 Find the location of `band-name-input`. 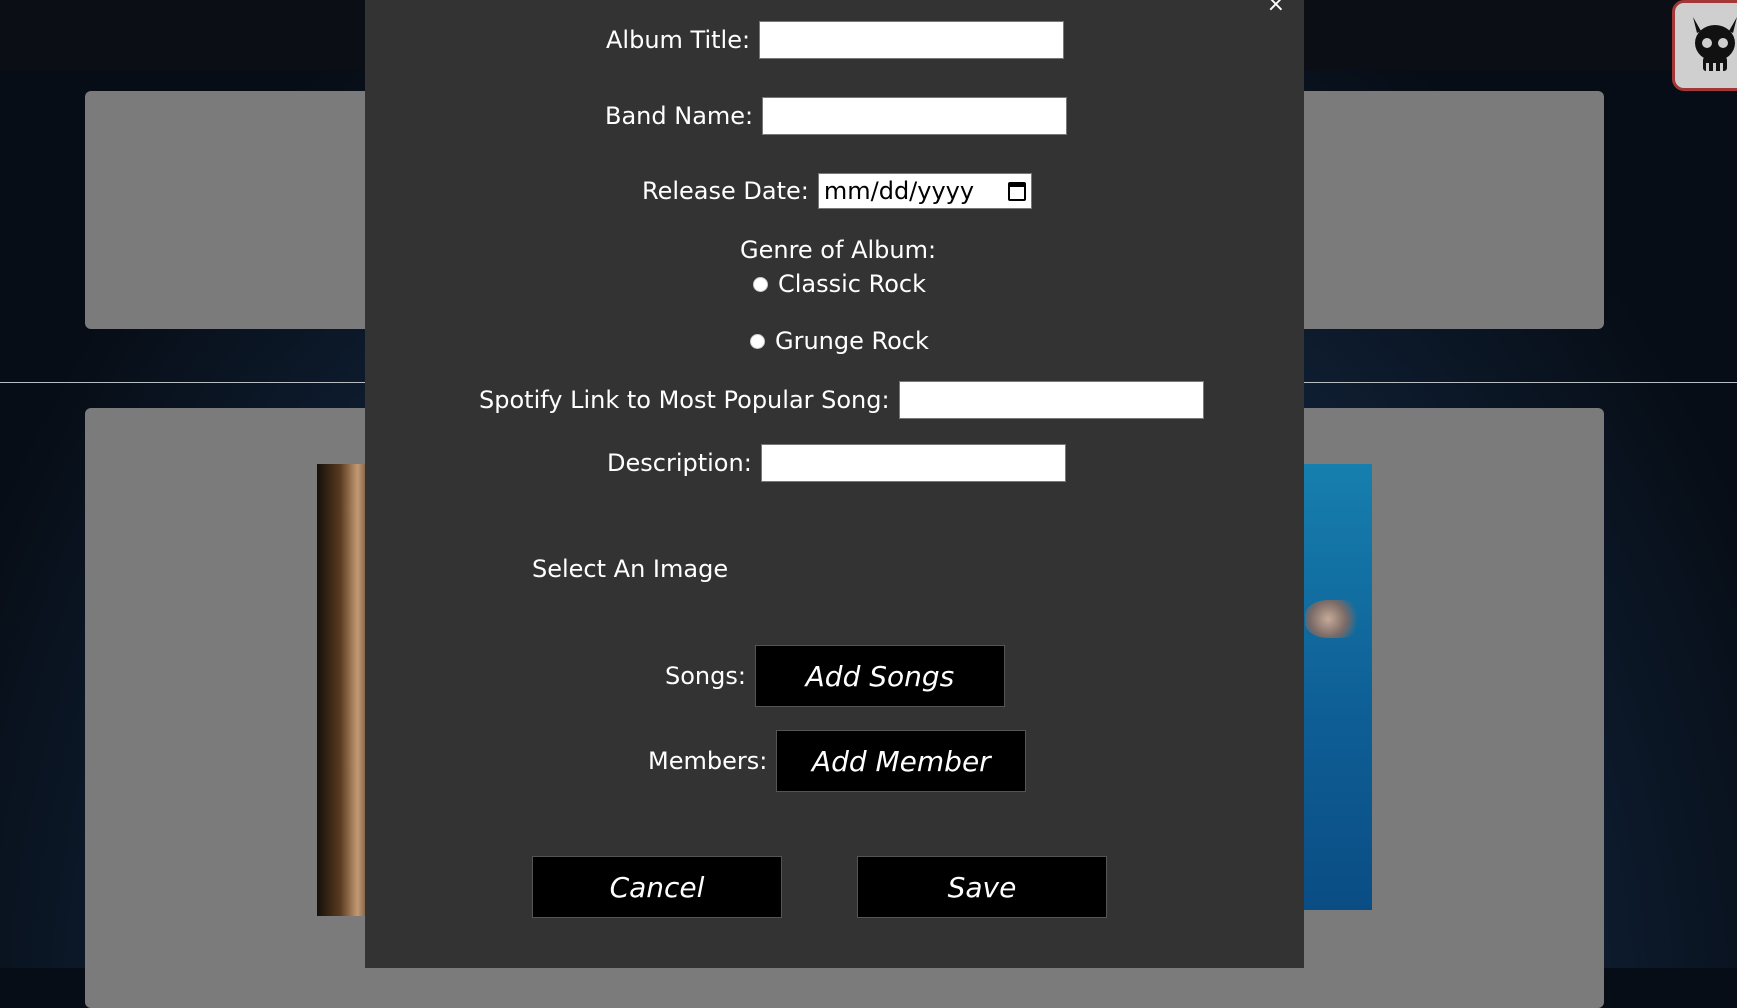

band-name-input is located at coordinates (915, 116).